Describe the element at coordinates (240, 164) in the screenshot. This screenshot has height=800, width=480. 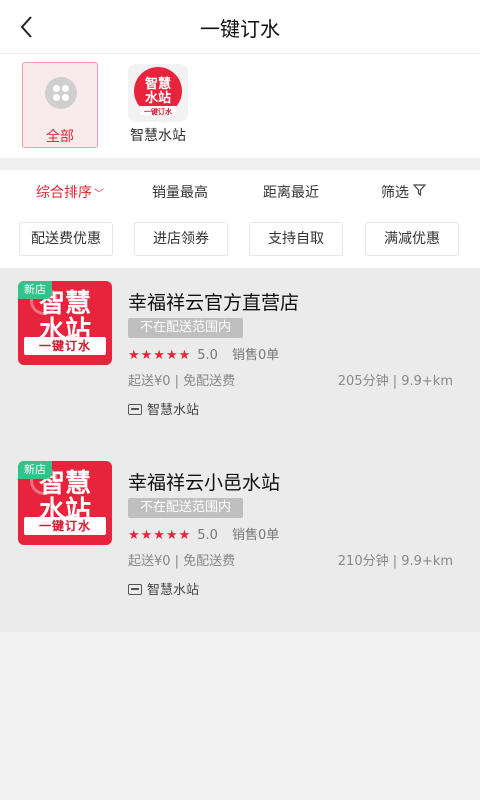
I see `divider` at that location.